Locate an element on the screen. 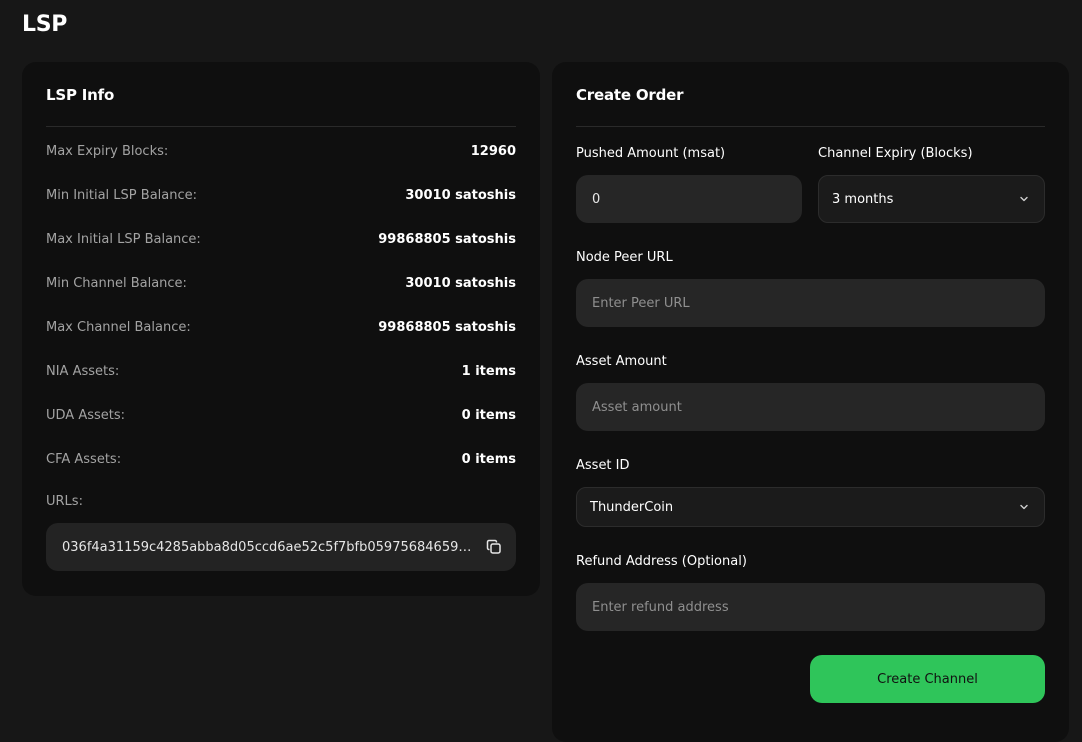 Image resolution: width=1082 pixels, height=742 pixels. info-row-min-initial-lsp-balance: Min Initial LSP Balance: 30010 satoshis is located at coordinates (281, 195).